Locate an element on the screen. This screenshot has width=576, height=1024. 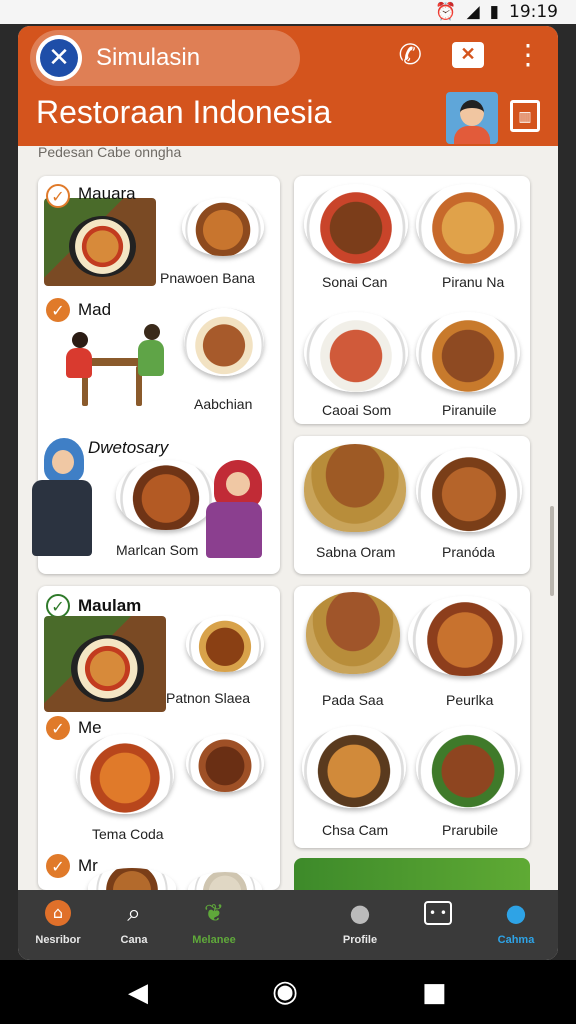
promo-banner is located at coordinates (412, 874).